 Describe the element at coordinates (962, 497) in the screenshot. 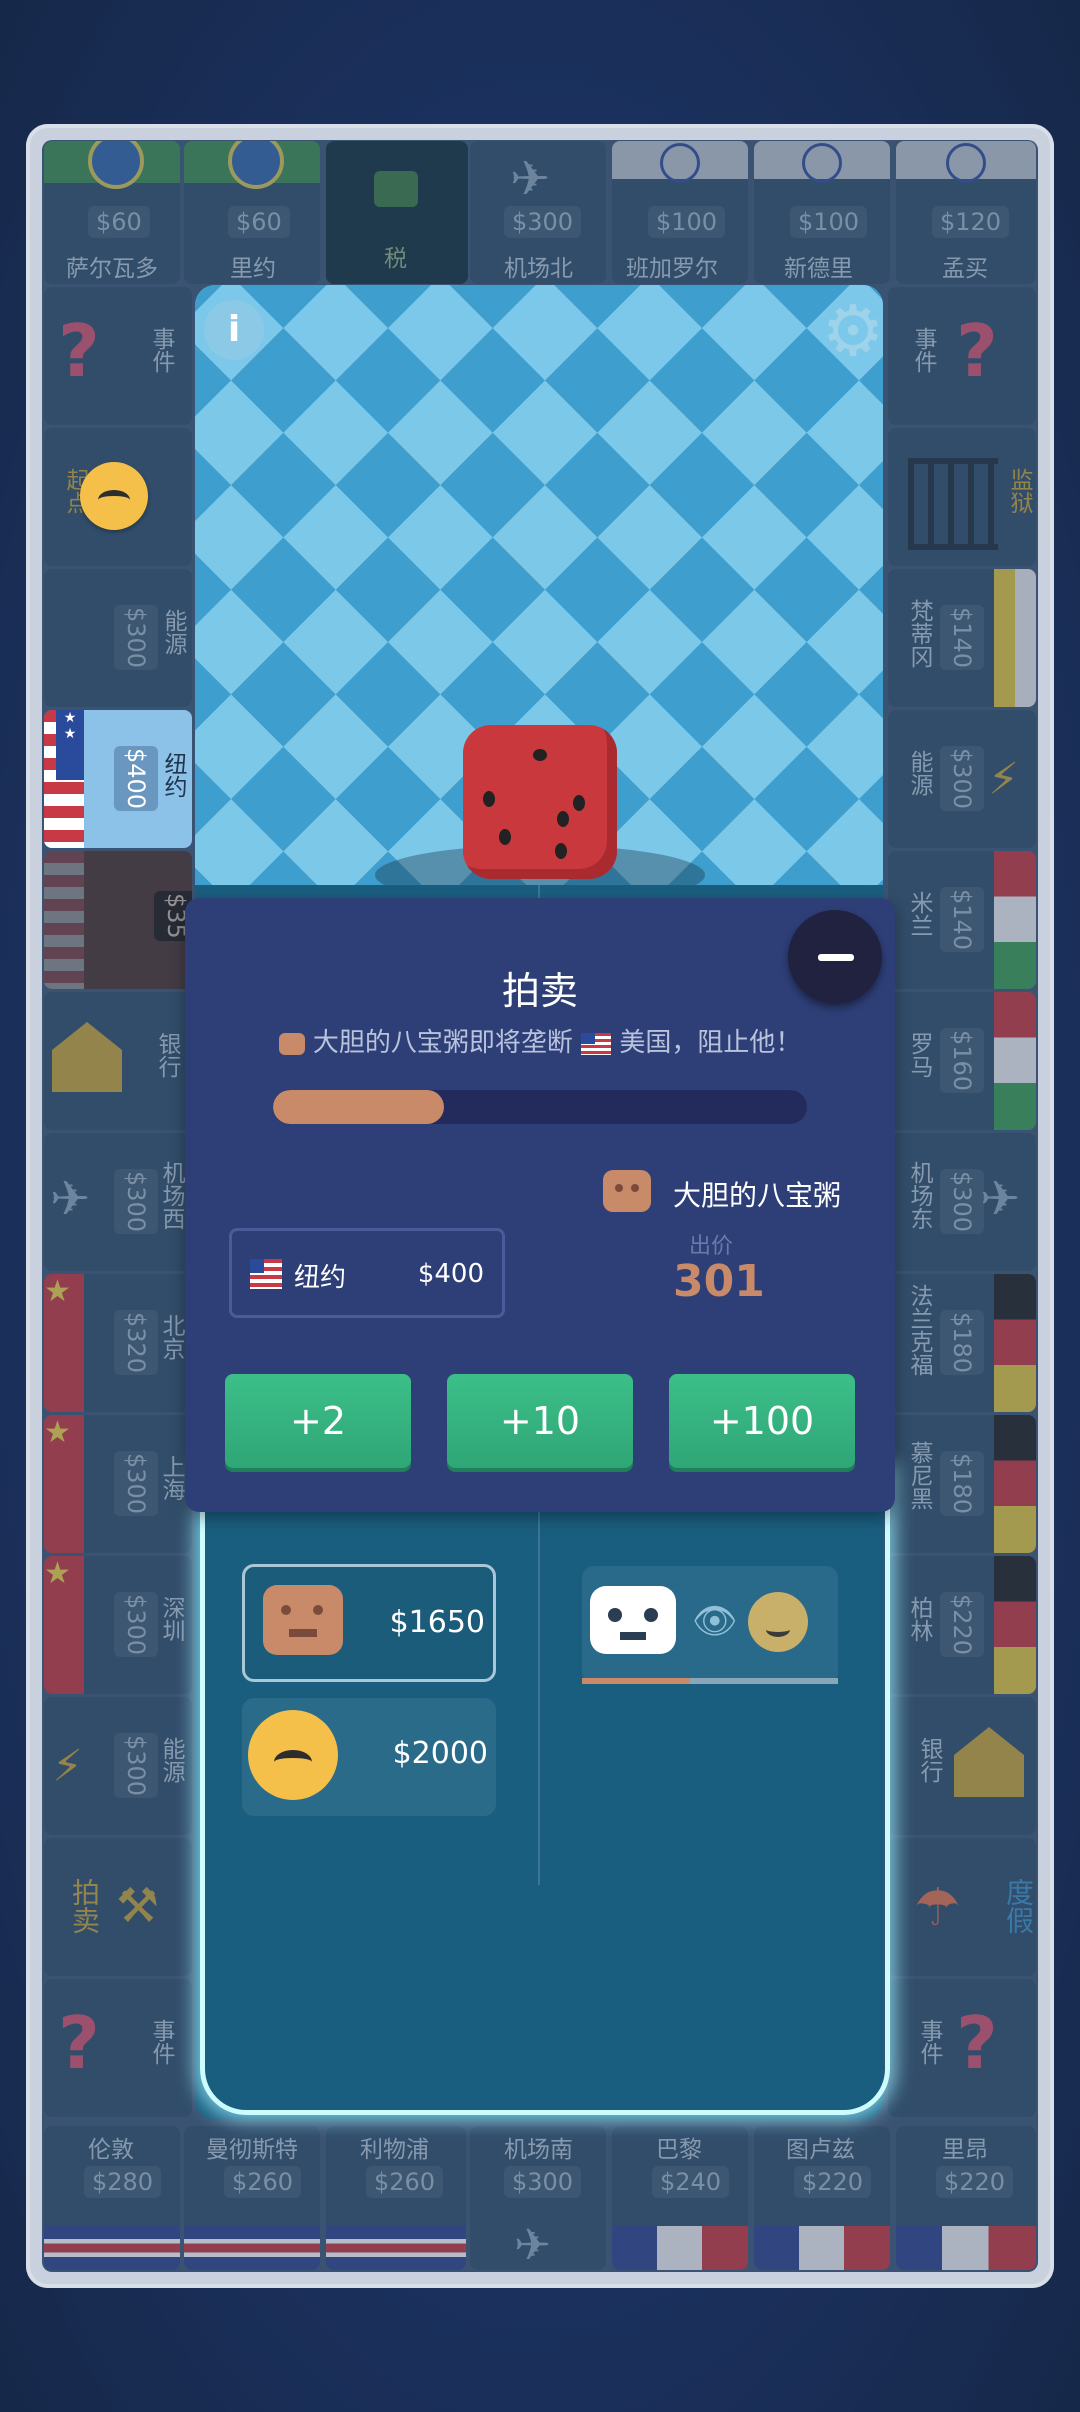

I see `tile-right-1: 监狱` at that location.